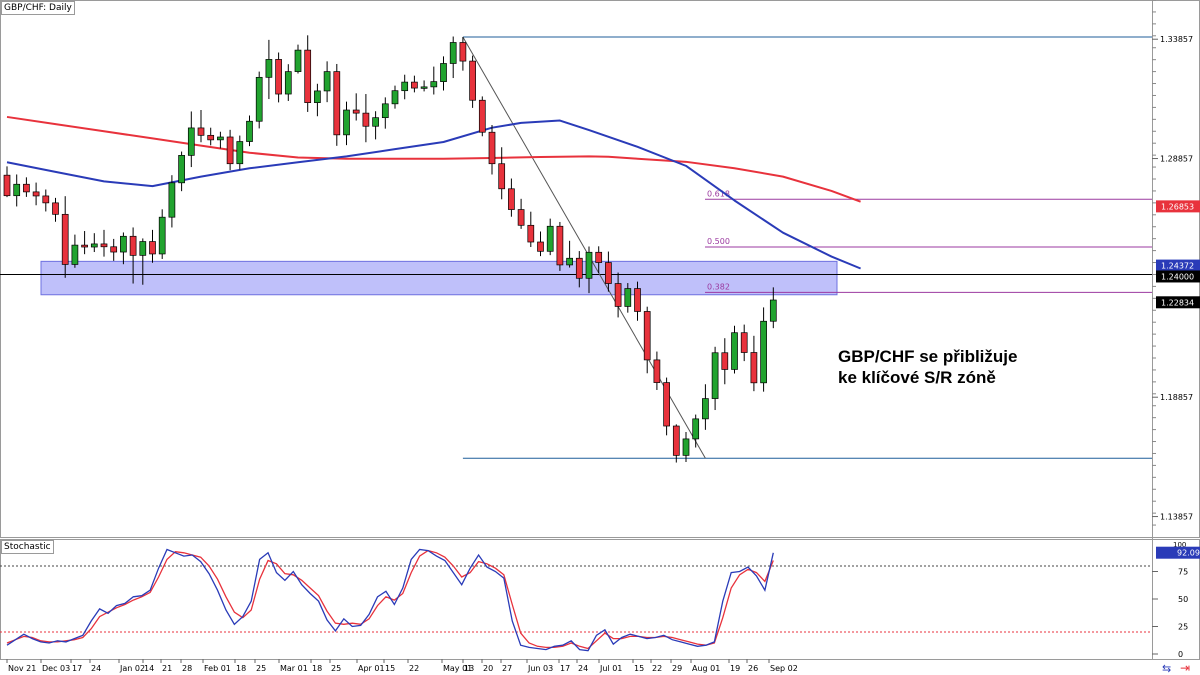 Image resolution: width=1200 pixels, height=675 pixels. What do you see at coordinates (371, 668) in the screenshot?
I see `time-tick-label: Apr 01` at bounding box center [371, 668].